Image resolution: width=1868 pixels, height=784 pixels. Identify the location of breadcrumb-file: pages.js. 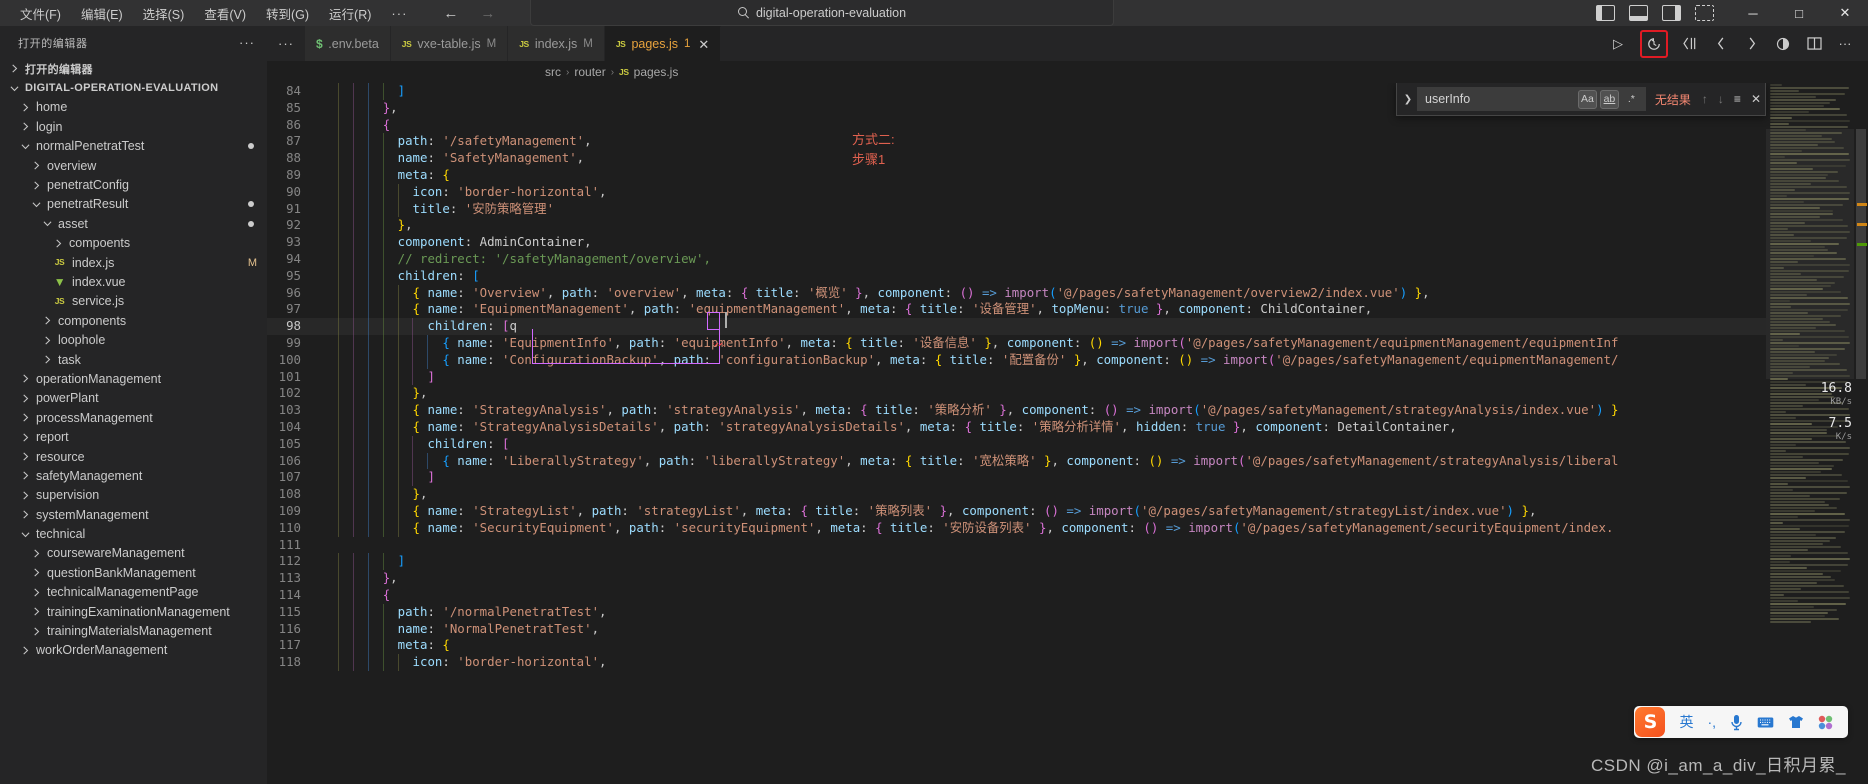
(656, 72).